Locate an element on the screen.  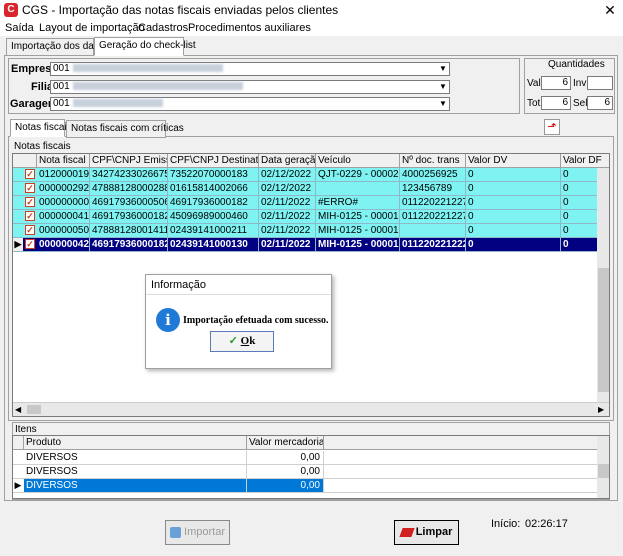
tab-notas-fiscais: Notas fiscais is located at coordinates (41, 128).